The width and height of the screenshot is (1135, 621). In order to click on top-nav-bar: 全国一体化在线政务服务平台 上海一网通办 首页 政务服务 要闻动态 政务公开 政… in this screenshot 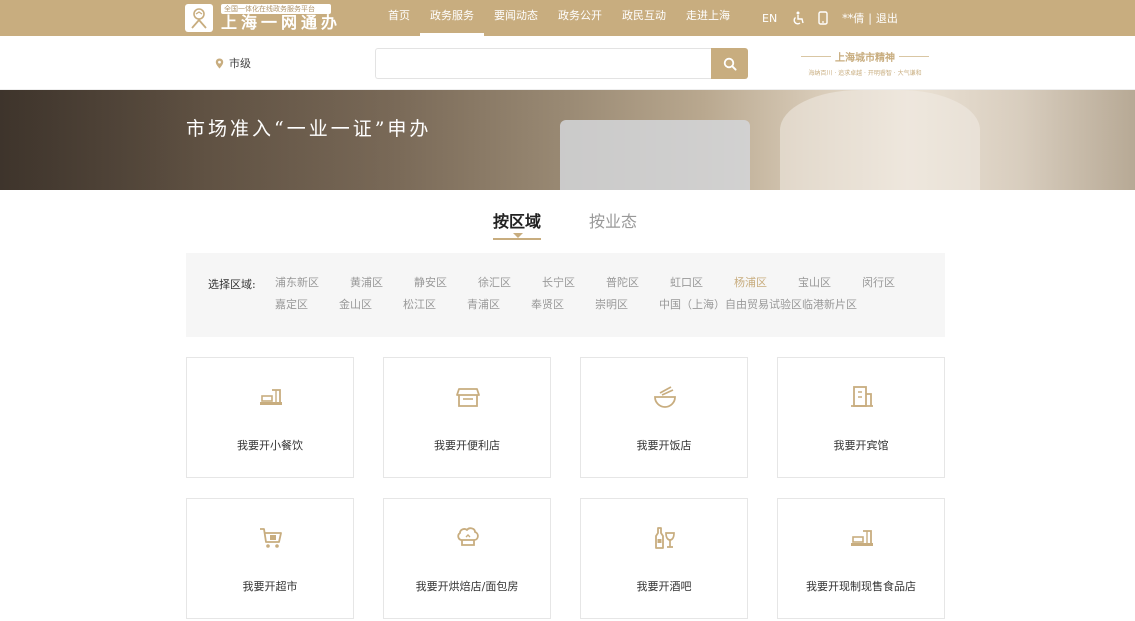, I will do `click(567, 18)`.